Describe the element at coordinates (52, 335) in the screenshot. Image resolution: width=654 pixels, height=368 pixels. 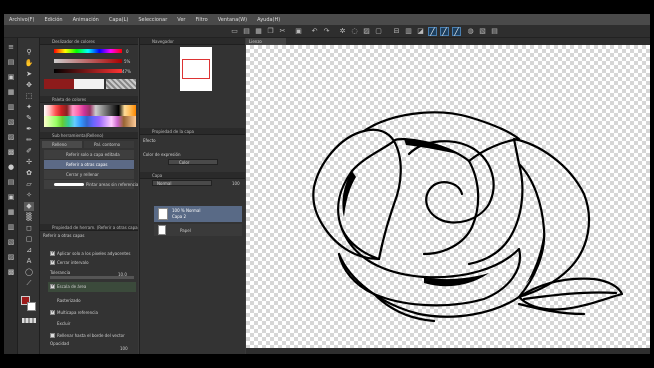
I see `checkbox-fill-vector` at that location.